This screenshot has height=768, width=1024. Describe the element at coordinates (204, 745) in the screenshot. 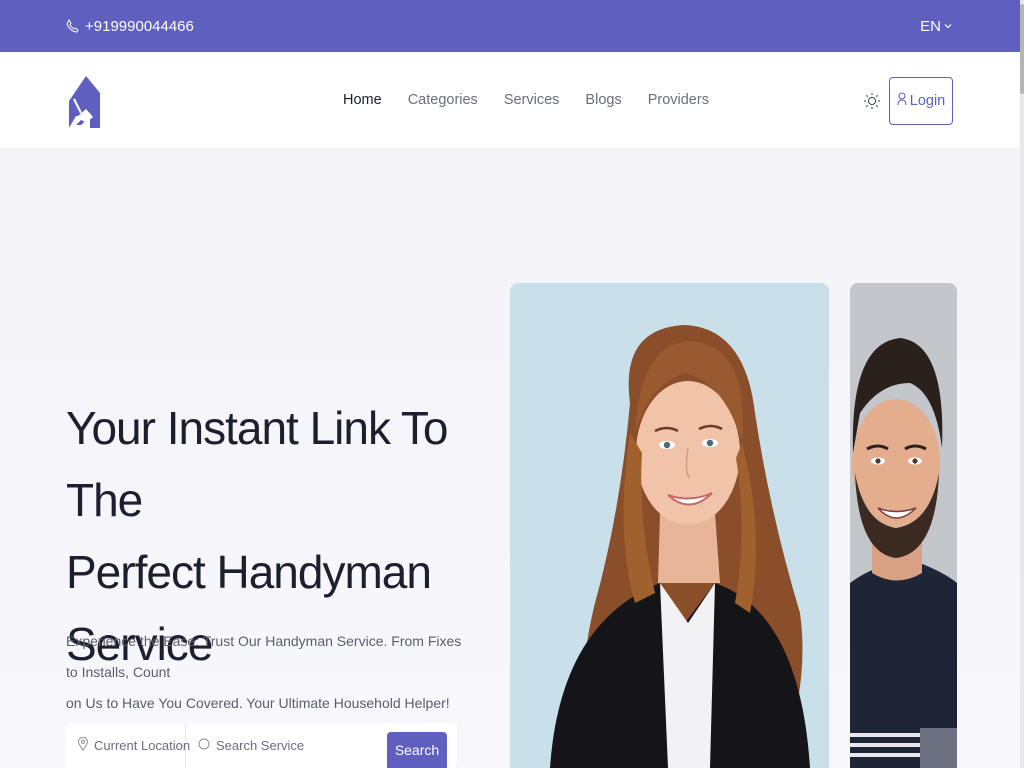

I see `search-icon` at that location.